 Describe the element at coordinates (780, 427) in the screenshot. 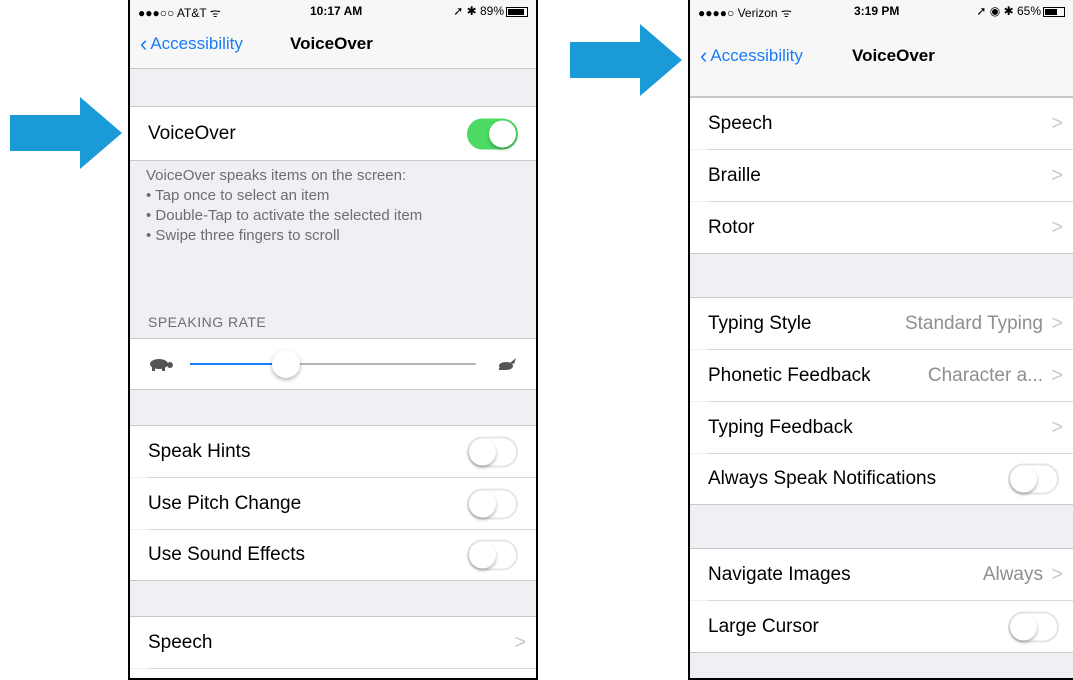

I see `typing-feedback-label: Typing Feedback` at that location.